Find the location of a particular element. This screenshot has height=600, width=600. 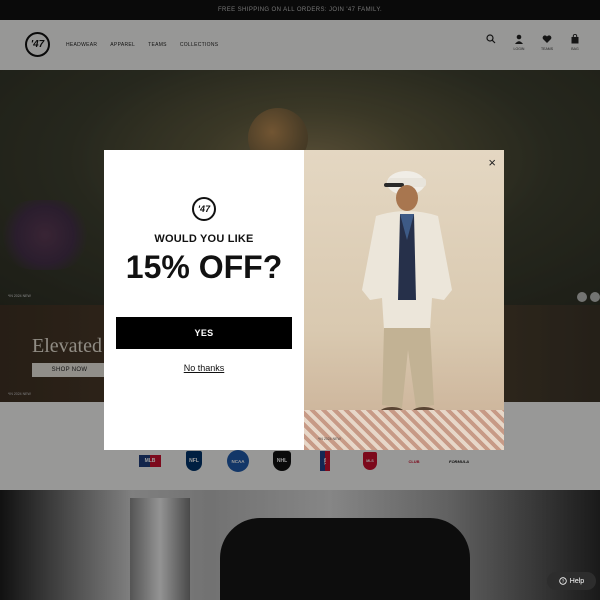

help-icon: ? is located at coordinates (563, 581).